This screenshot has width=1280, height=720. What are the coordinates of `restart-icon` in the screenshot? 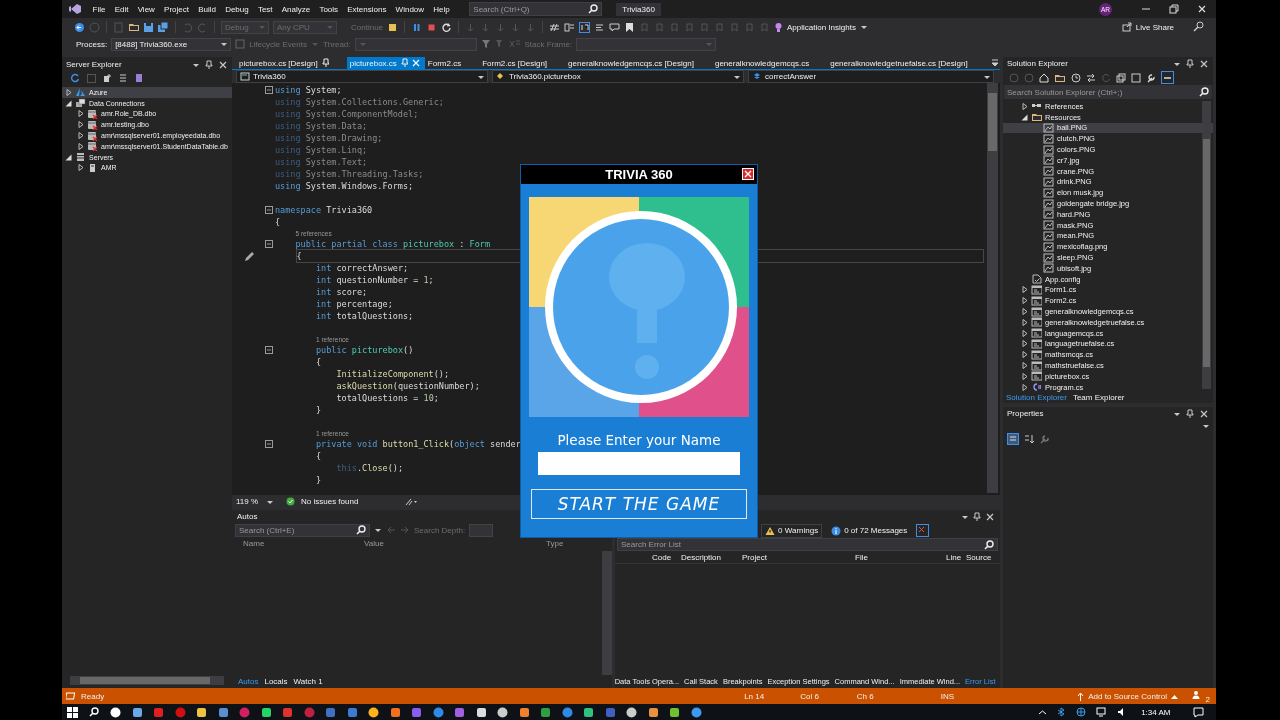 It's located at (447, 27).